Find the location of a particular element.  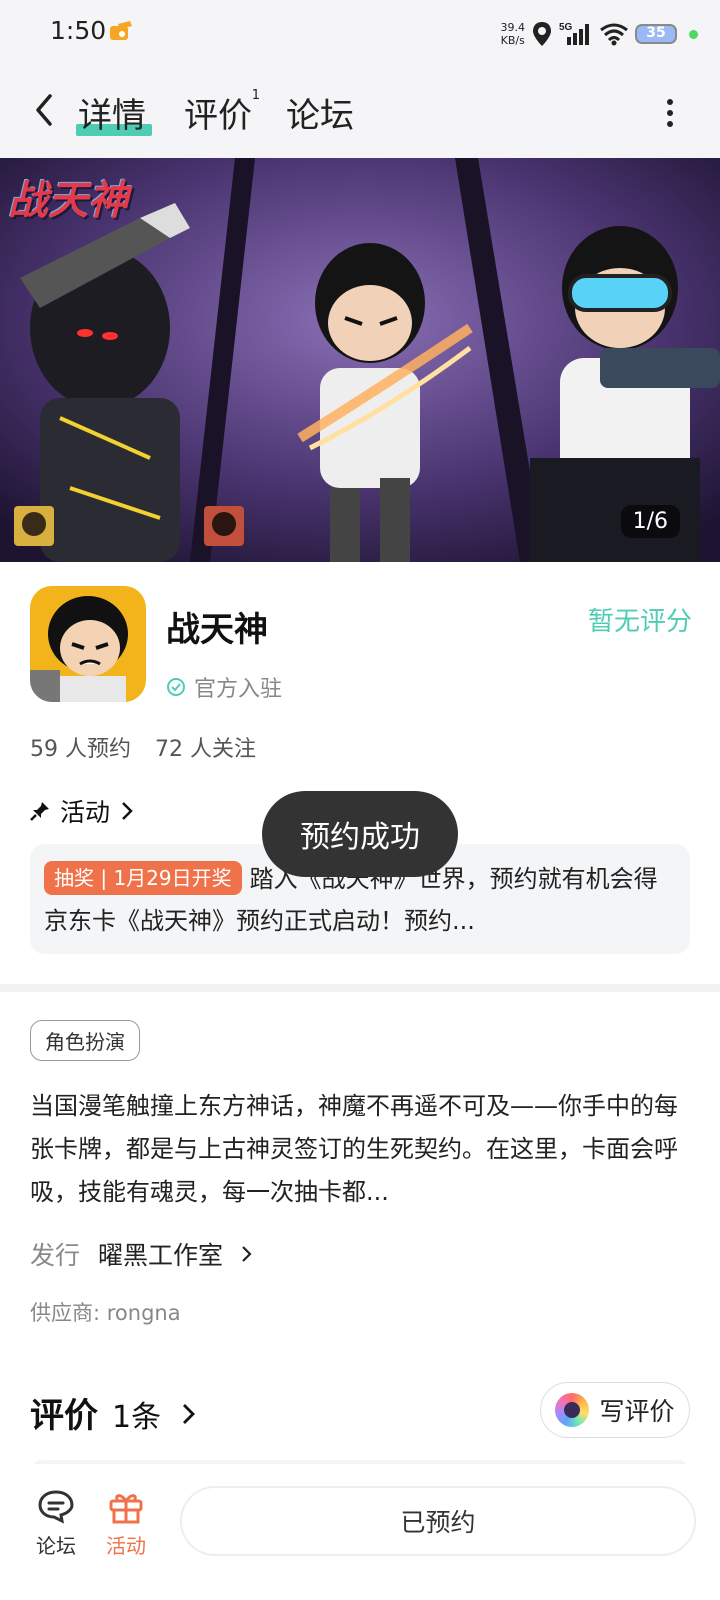

official-badge: 官方入驻 is located at coordinates (224, 687).